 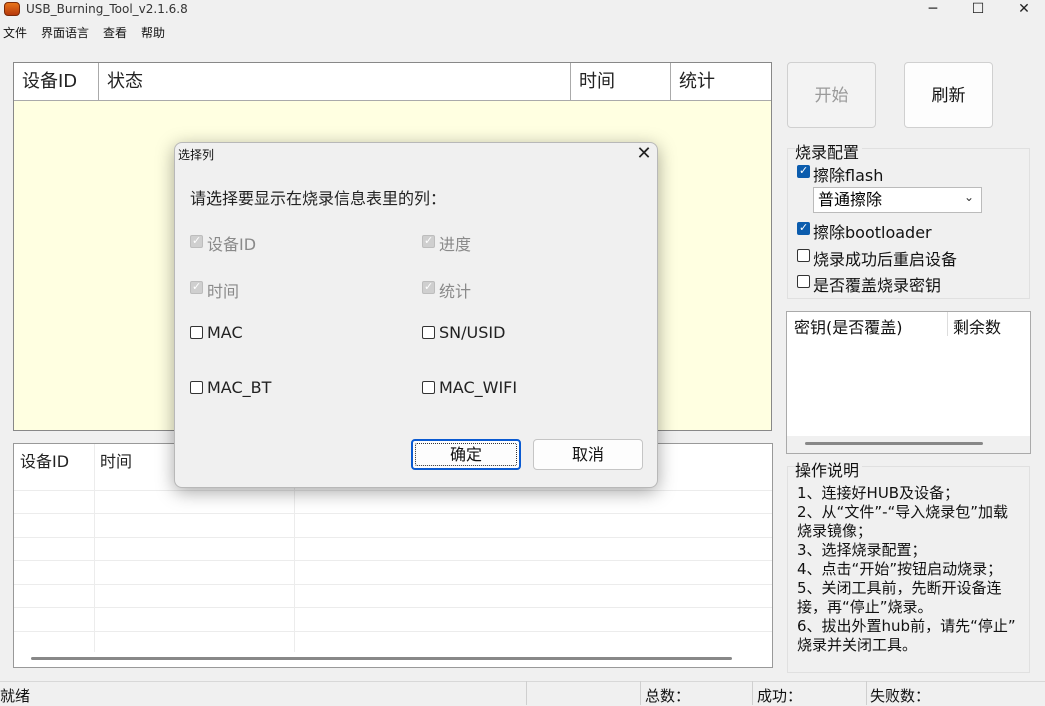 What do you see at coordinates (947, 324) in the screenshot?
I see `key-table-divider` at bounding box center [947, 324].